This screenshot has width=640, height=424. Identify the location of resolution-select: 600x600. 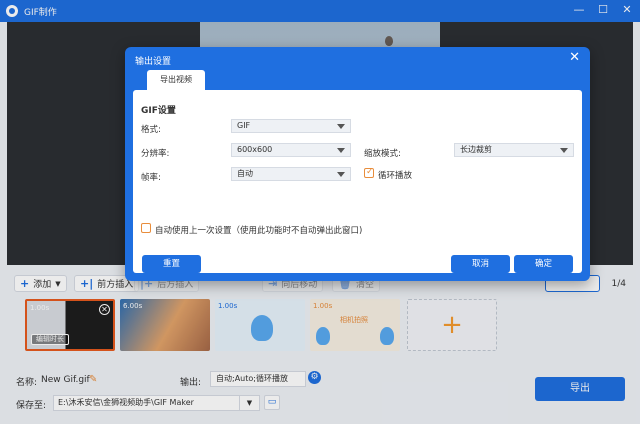
(291, 150).